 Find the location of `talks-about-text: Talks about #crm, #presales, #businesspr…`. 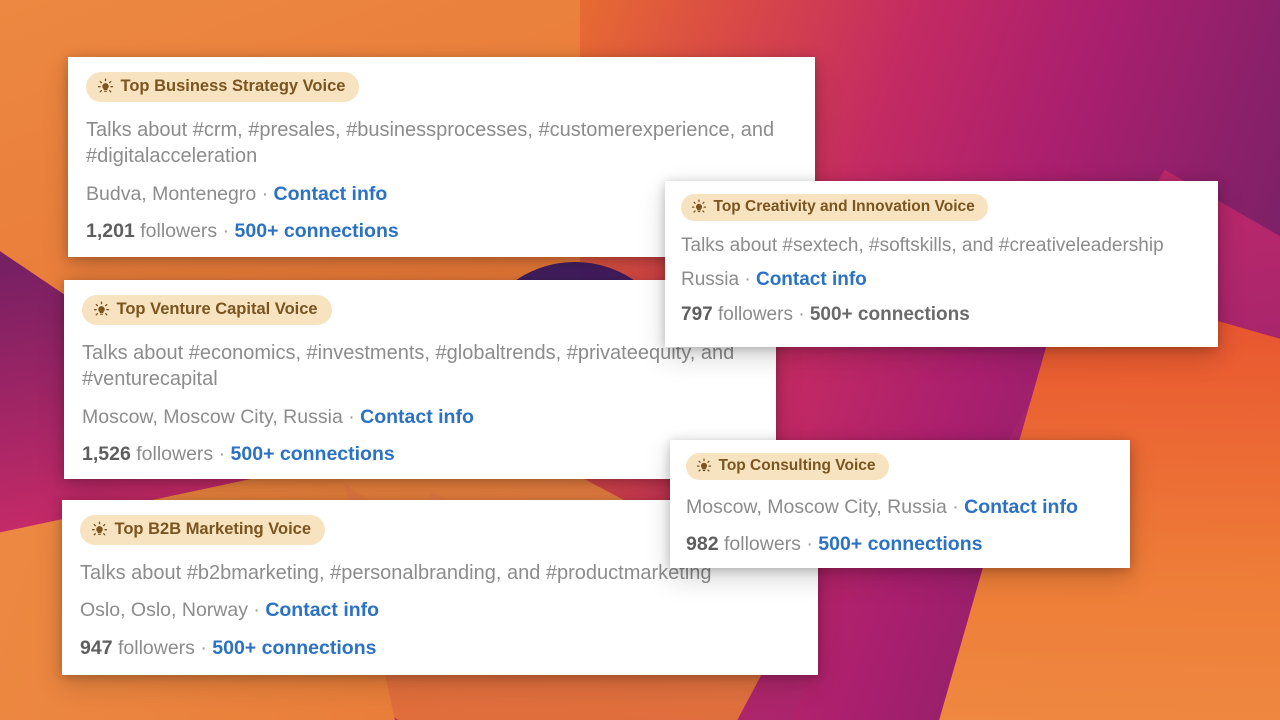

talks-about-text: Talks about #crm, #presales, #businesspr… is located at coordinates (430, 143).